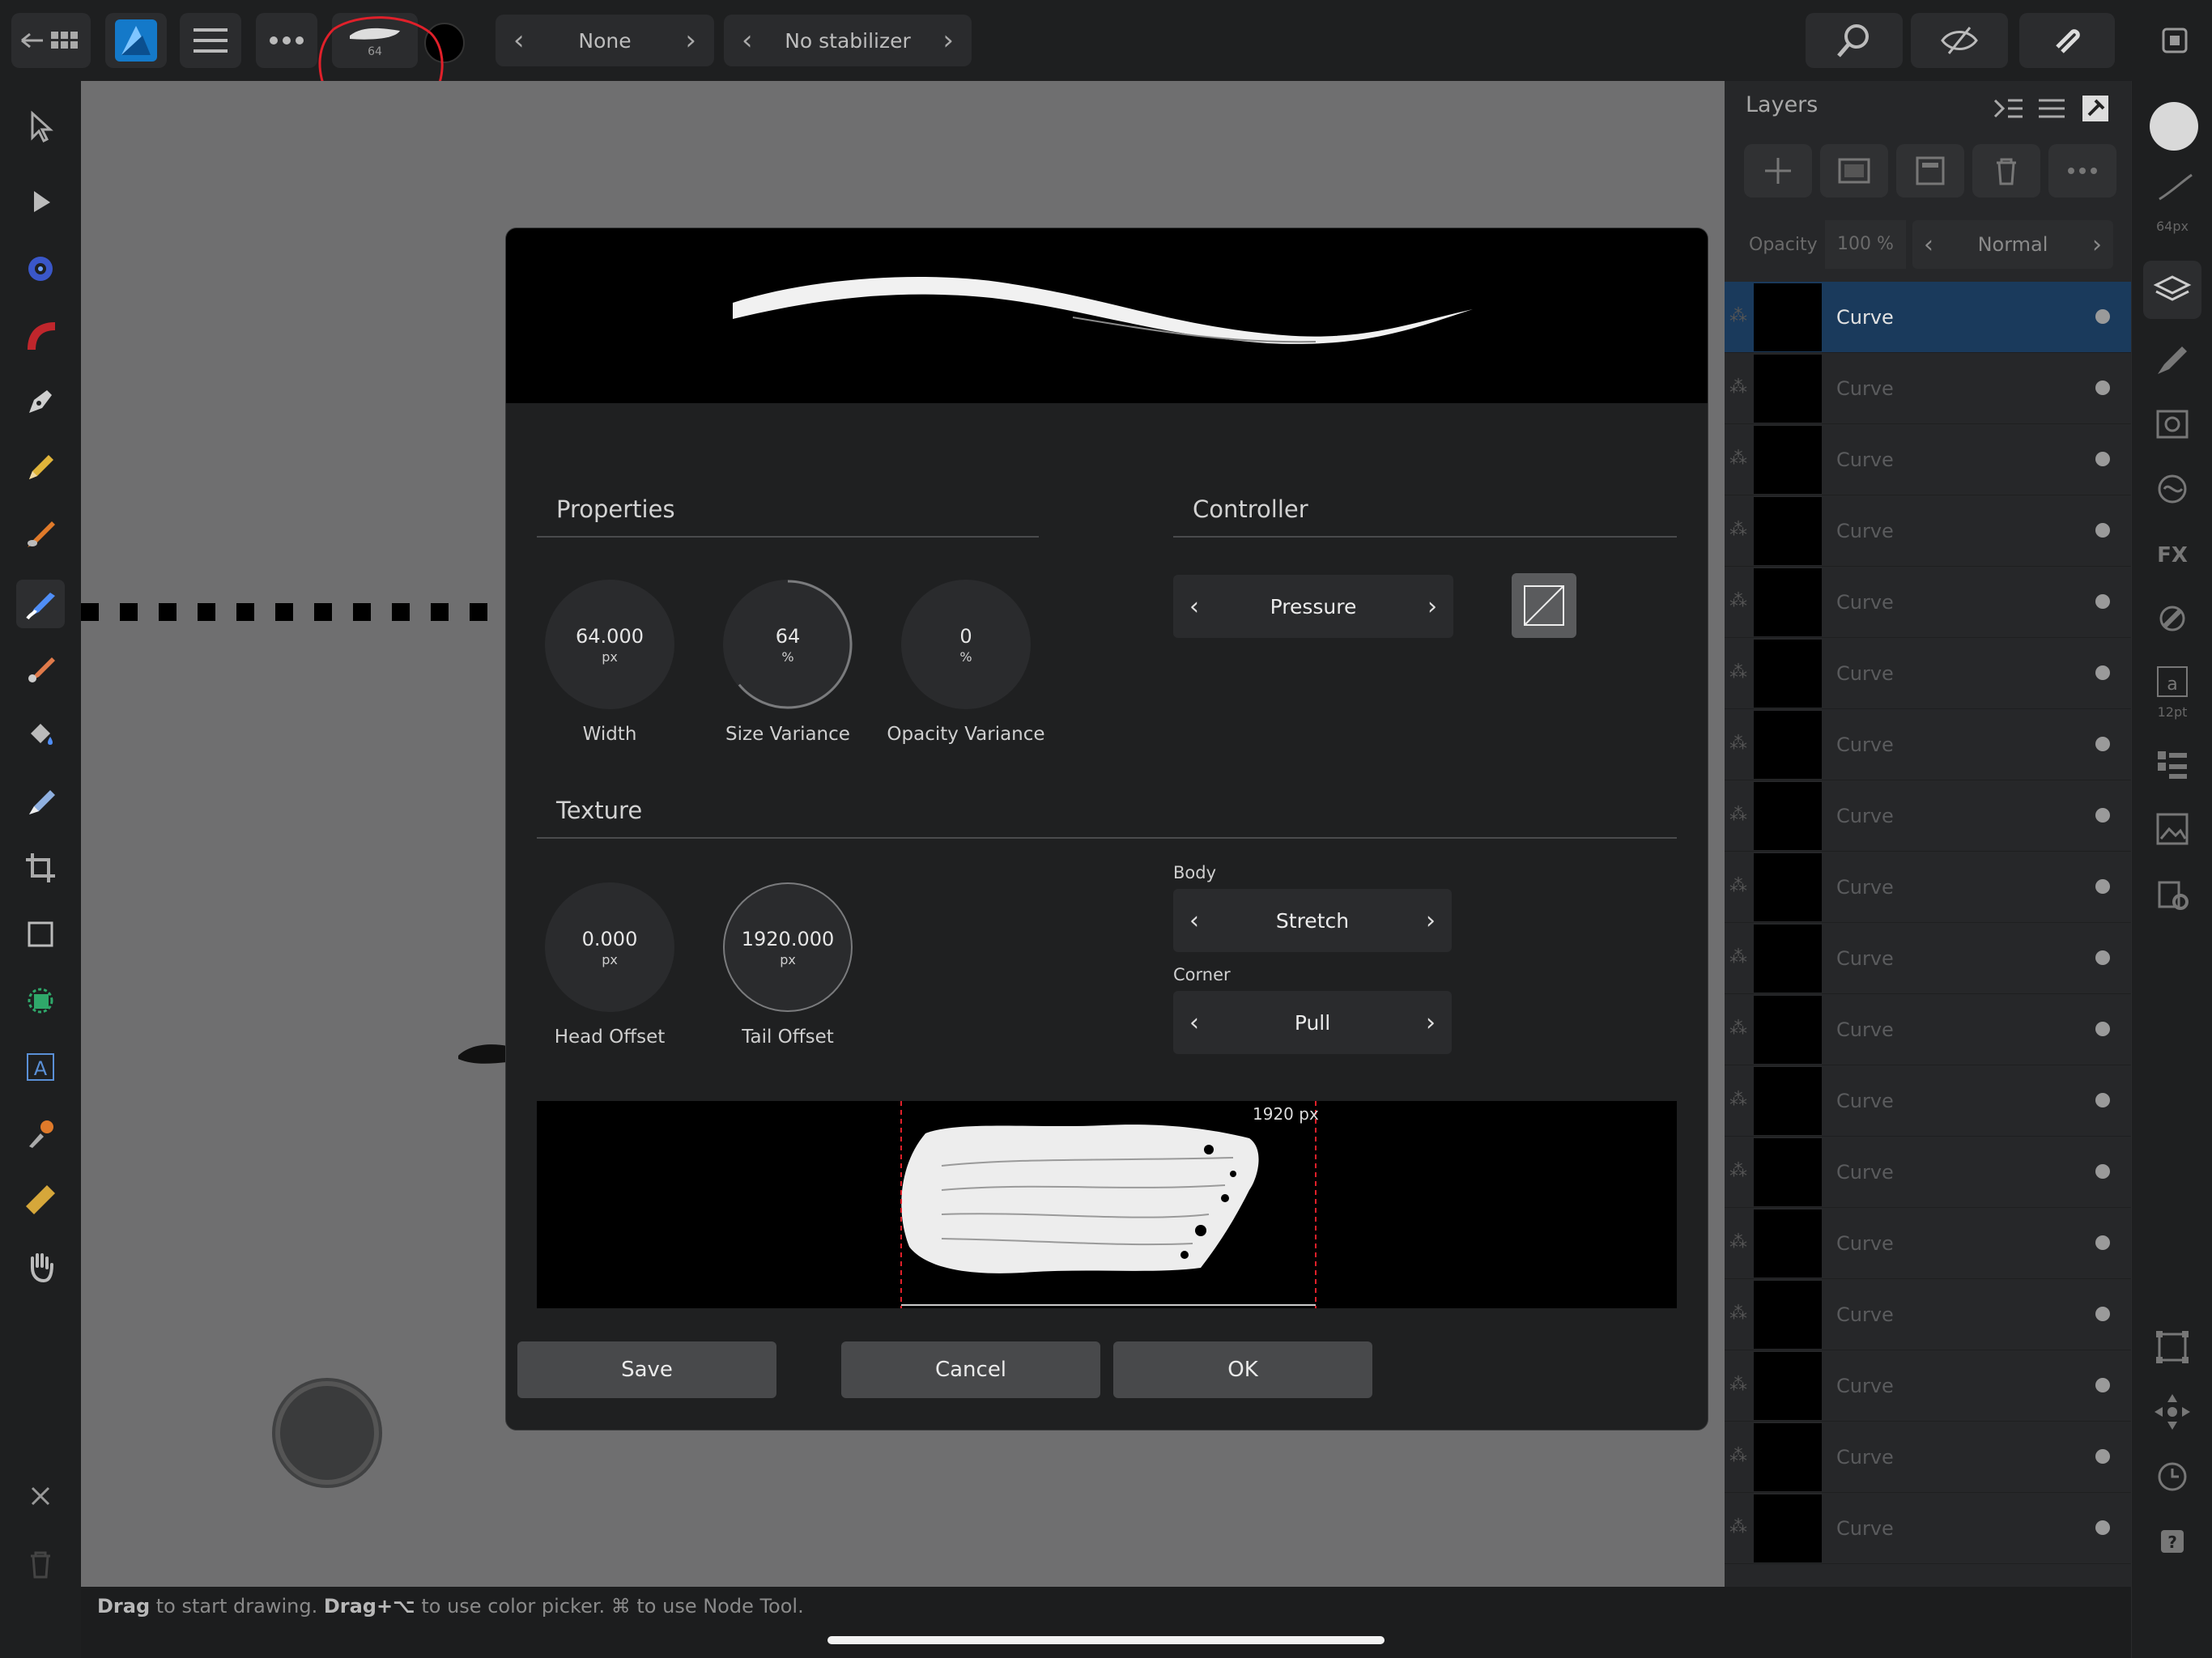 The width and height of the screenshot is (2212, 1658). I want to click on artistic-text-tool: A, so click(41, 1067).